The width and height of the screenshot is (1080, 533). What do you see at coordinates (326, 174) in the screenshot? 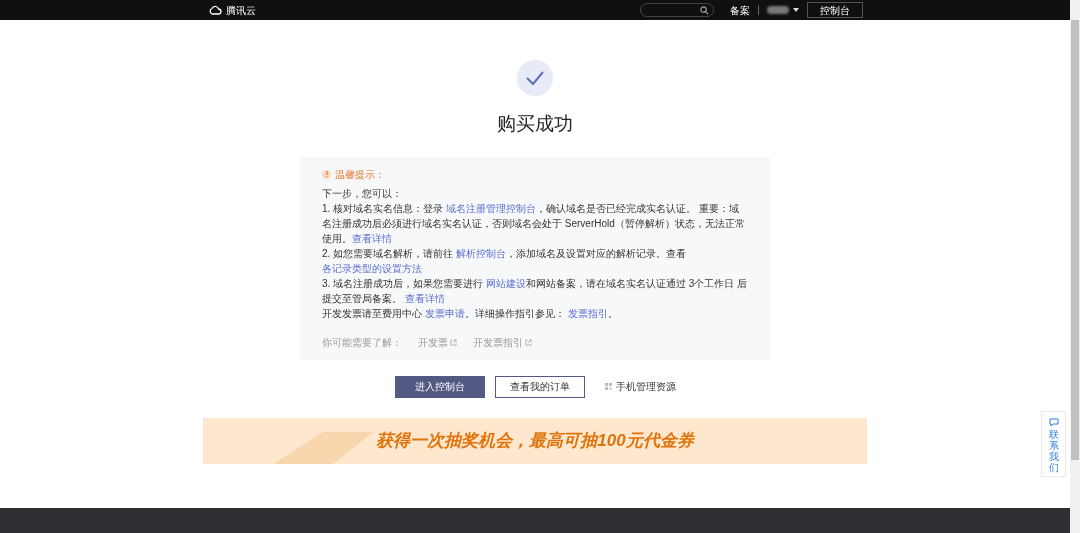
I see `warning-icon` at bounding box center [326, 174].